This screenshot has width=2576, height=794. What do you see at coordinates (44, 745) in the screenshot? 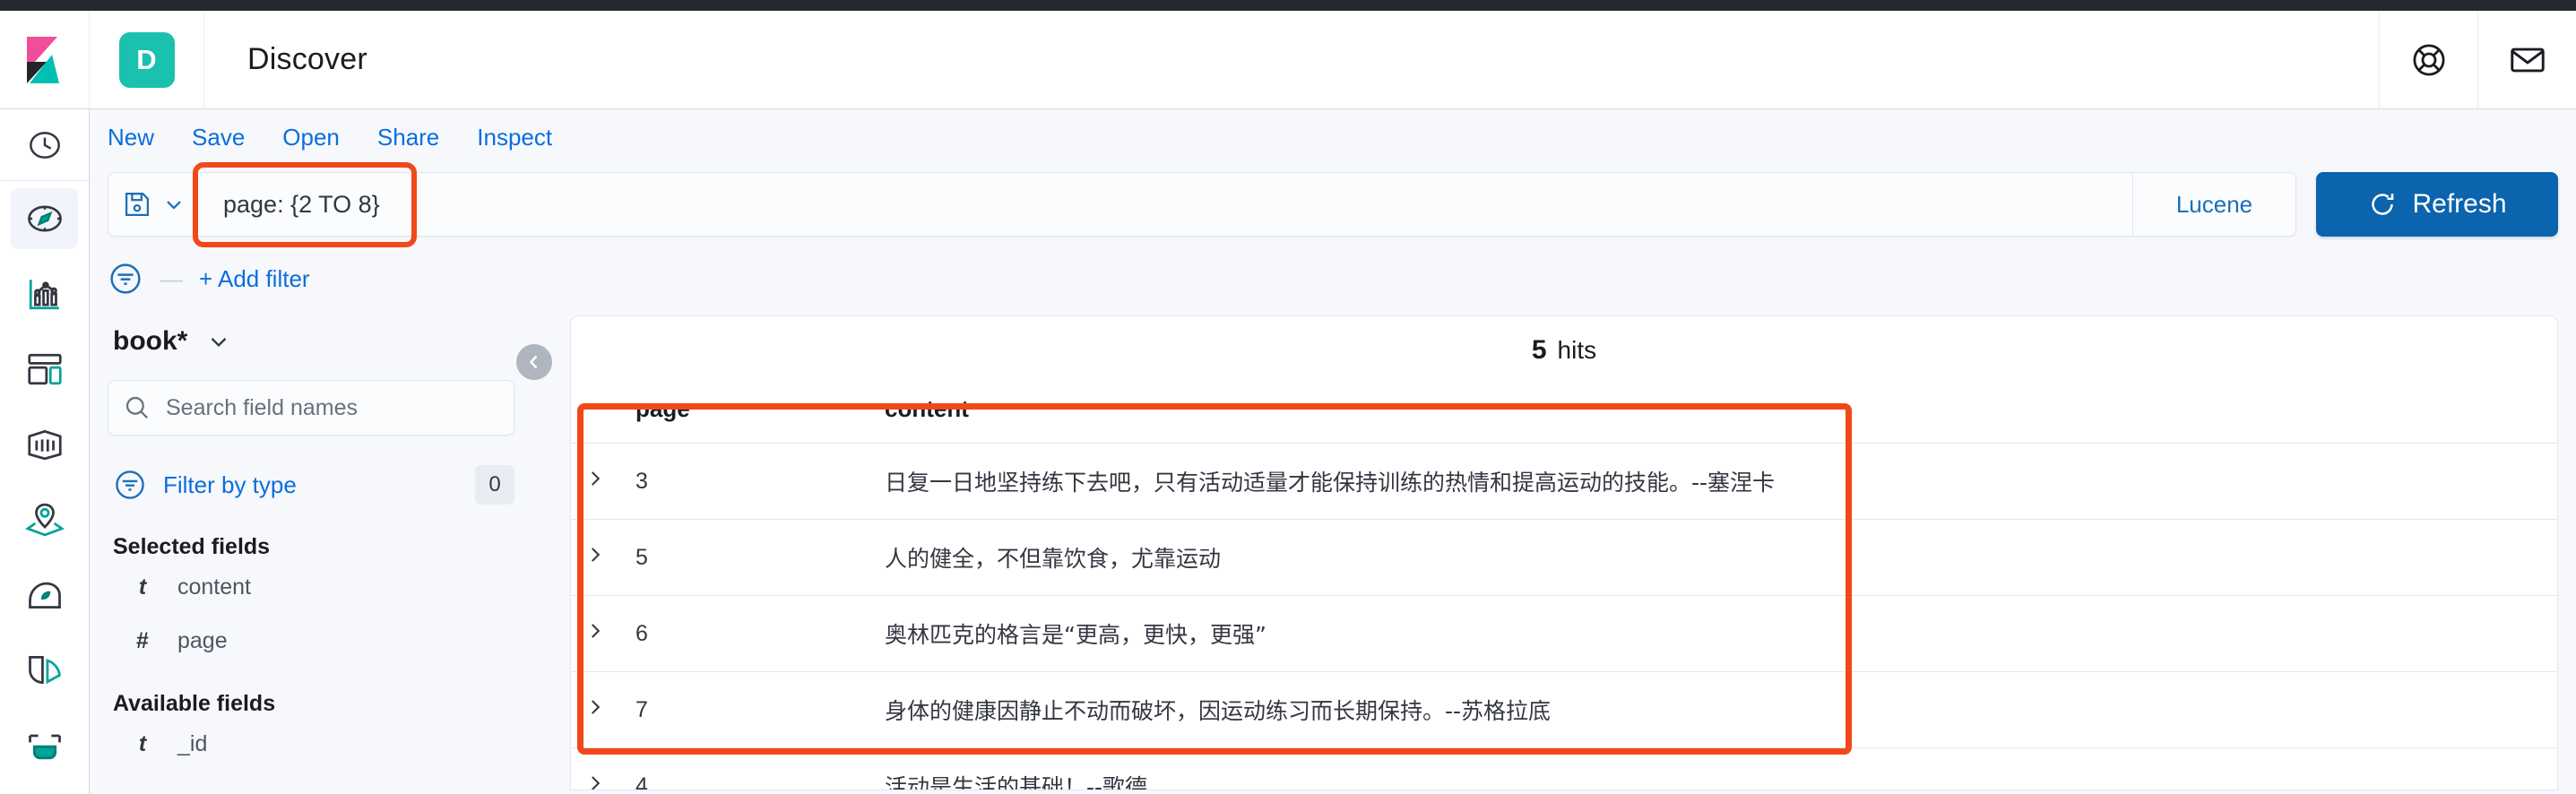
I see `sidebar-item-metrics` at bounding box center [44, 745].